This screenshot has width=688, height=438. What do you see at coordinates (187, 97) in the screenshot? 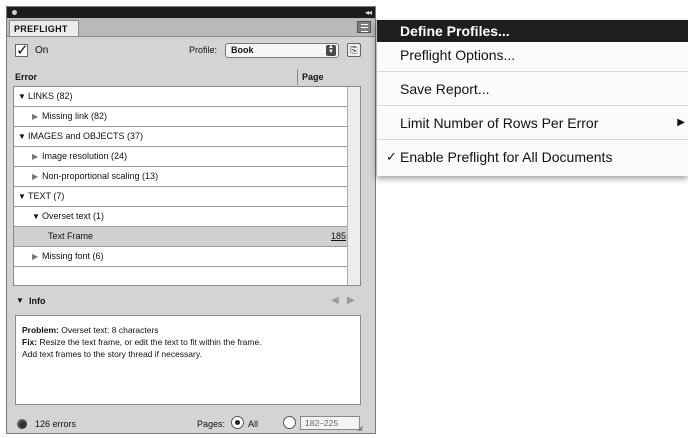
I see `error-row: ▼ LINKS (82)` at bounding box center [187, 97].